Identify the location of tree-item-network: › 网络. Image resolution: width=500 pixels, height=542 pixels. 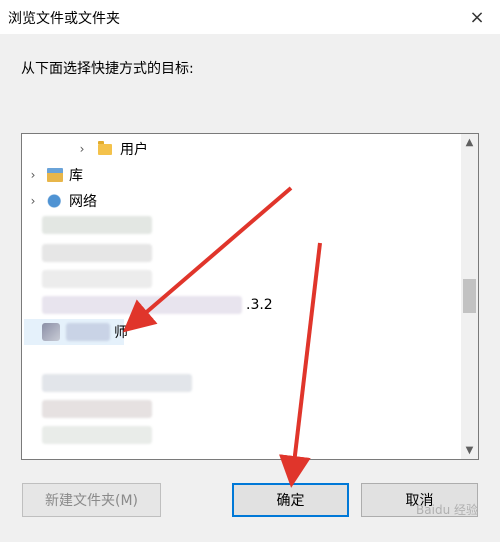
(62, 201).